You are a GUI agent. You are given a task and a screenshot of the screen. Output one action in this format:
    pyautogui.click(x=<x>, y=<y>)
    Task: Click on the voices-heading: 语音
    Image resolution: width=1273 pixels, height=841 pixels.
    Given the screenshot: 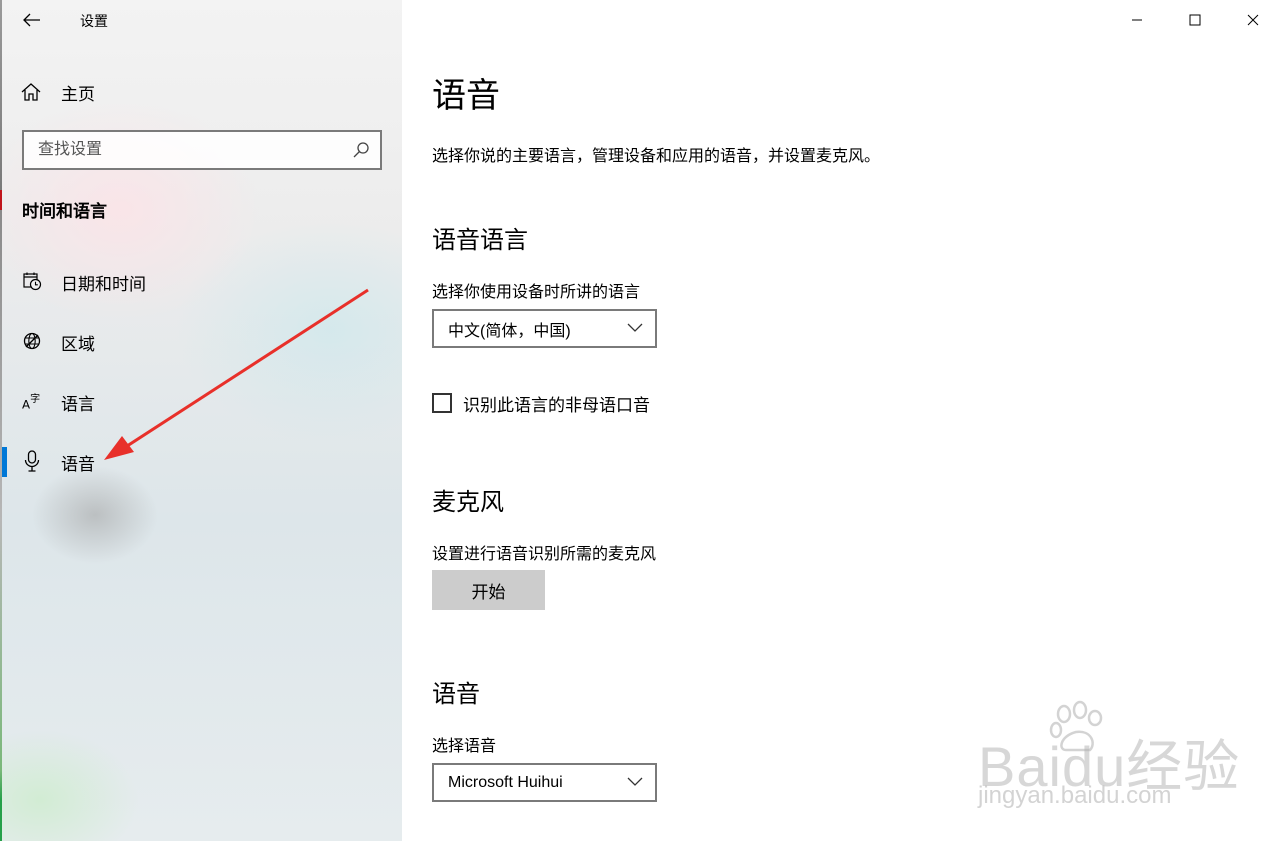 What is the action you would take?
    pyautogui.click(x=456, y=694)
    